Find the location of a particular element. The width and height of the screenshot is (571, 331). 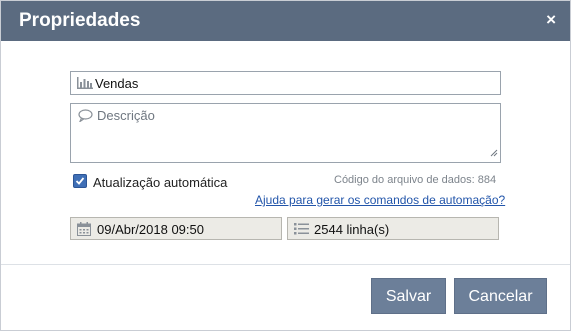

resize-grip-icon is located at coordinates (494, 152).